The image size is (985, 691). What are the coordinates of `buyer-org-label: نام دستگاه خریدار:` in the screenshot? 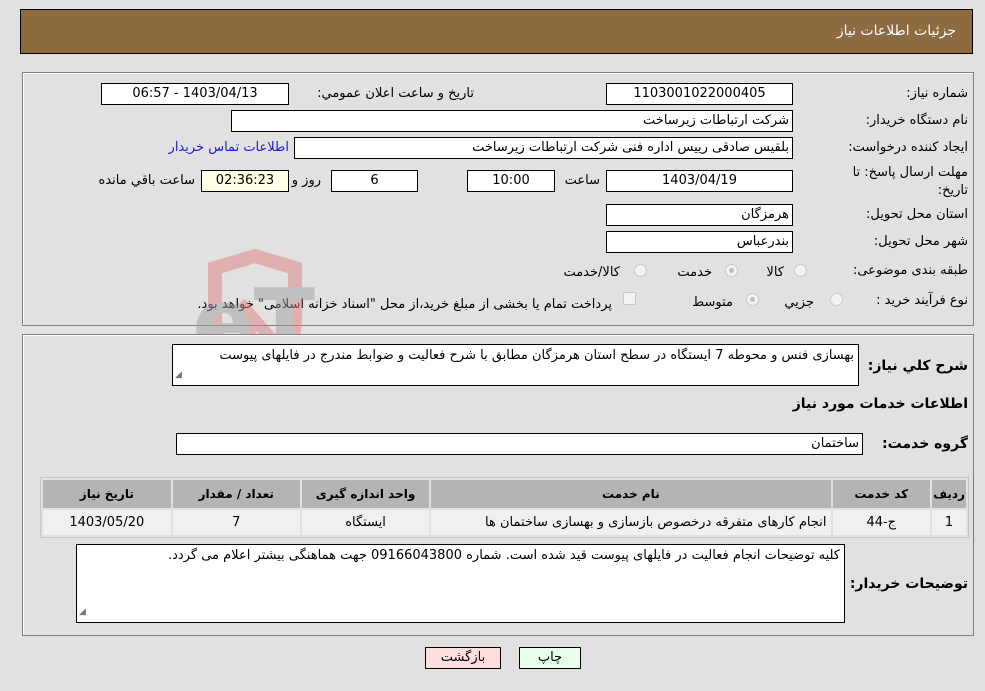 It's located at (916, 120).